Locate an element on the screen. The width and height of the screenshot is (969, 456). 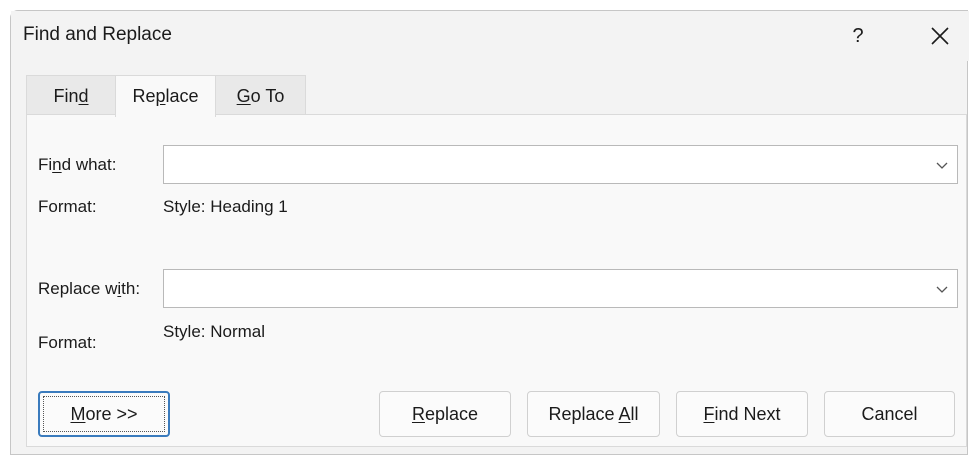
replace-format-label: Format: is located at coordinates (67, 342).